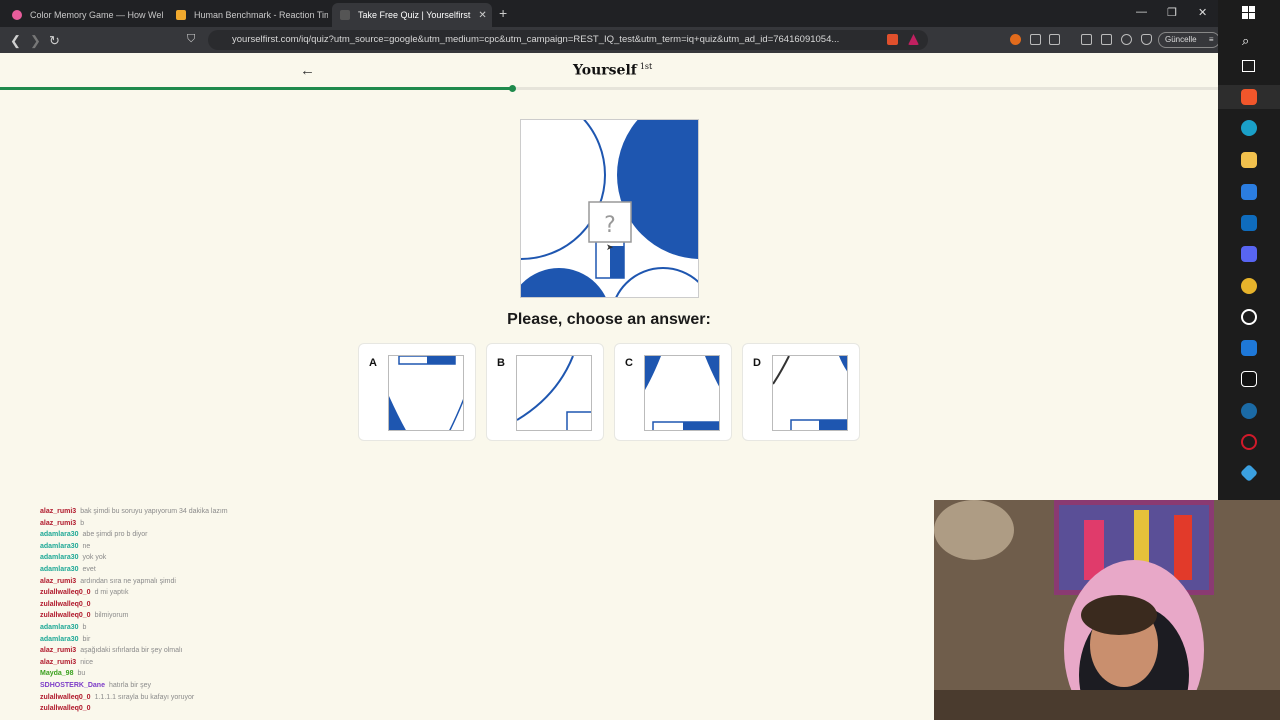 This screenshot has height=720, width=1280. I want to click on question-mark: ?, so click(610, 225).